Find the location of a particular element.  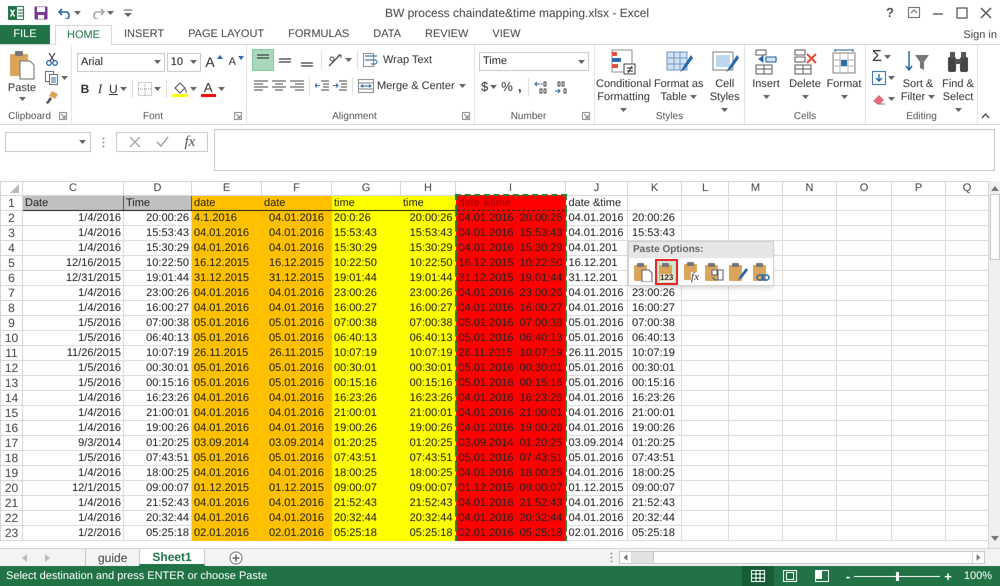

row-number: 20 is located at coordinates (11, 488).